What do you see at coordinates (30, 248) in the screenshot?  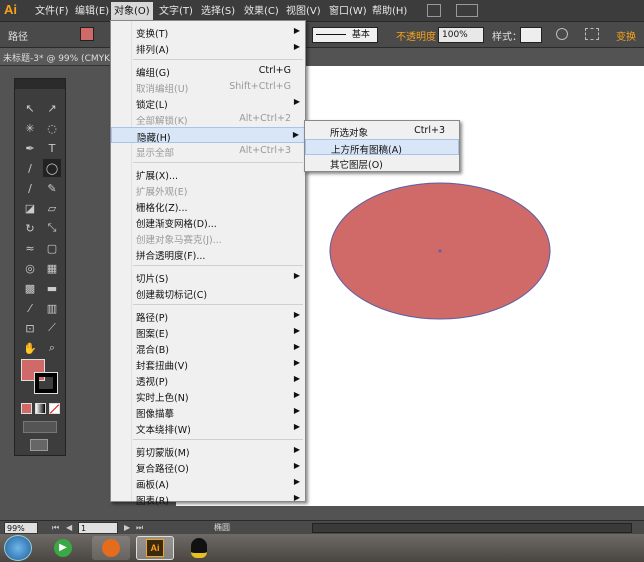 I see `warp-tool-icon: ≈` at bounding box center [30, 248].